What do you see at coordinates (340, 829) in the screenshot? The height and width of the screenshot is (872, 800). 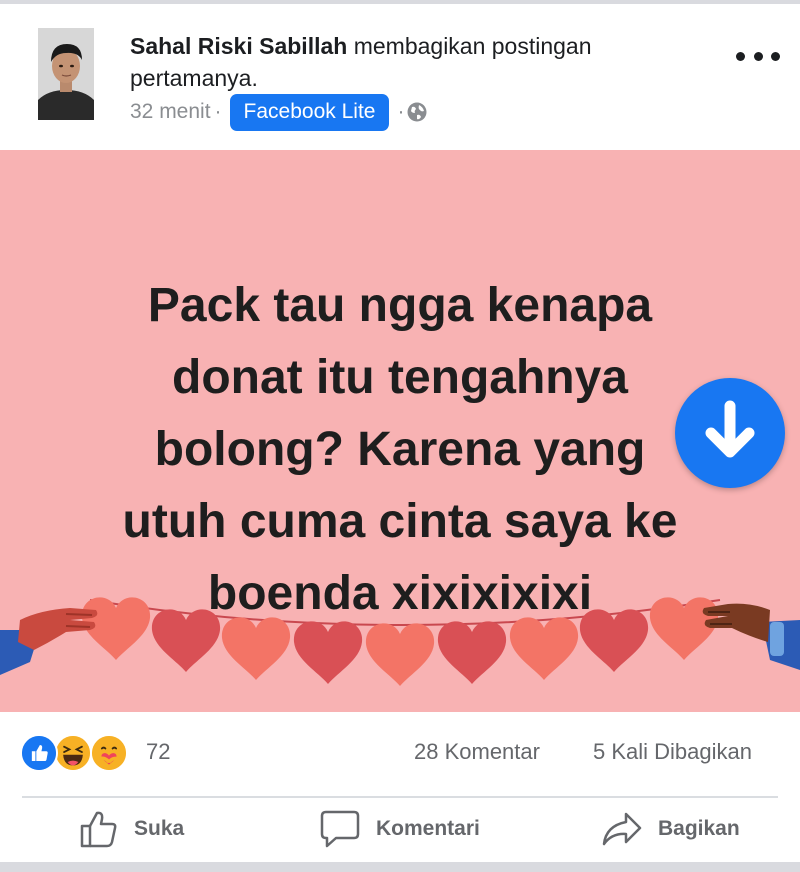 I see `comment-icon` at bounding box center [340, 829].